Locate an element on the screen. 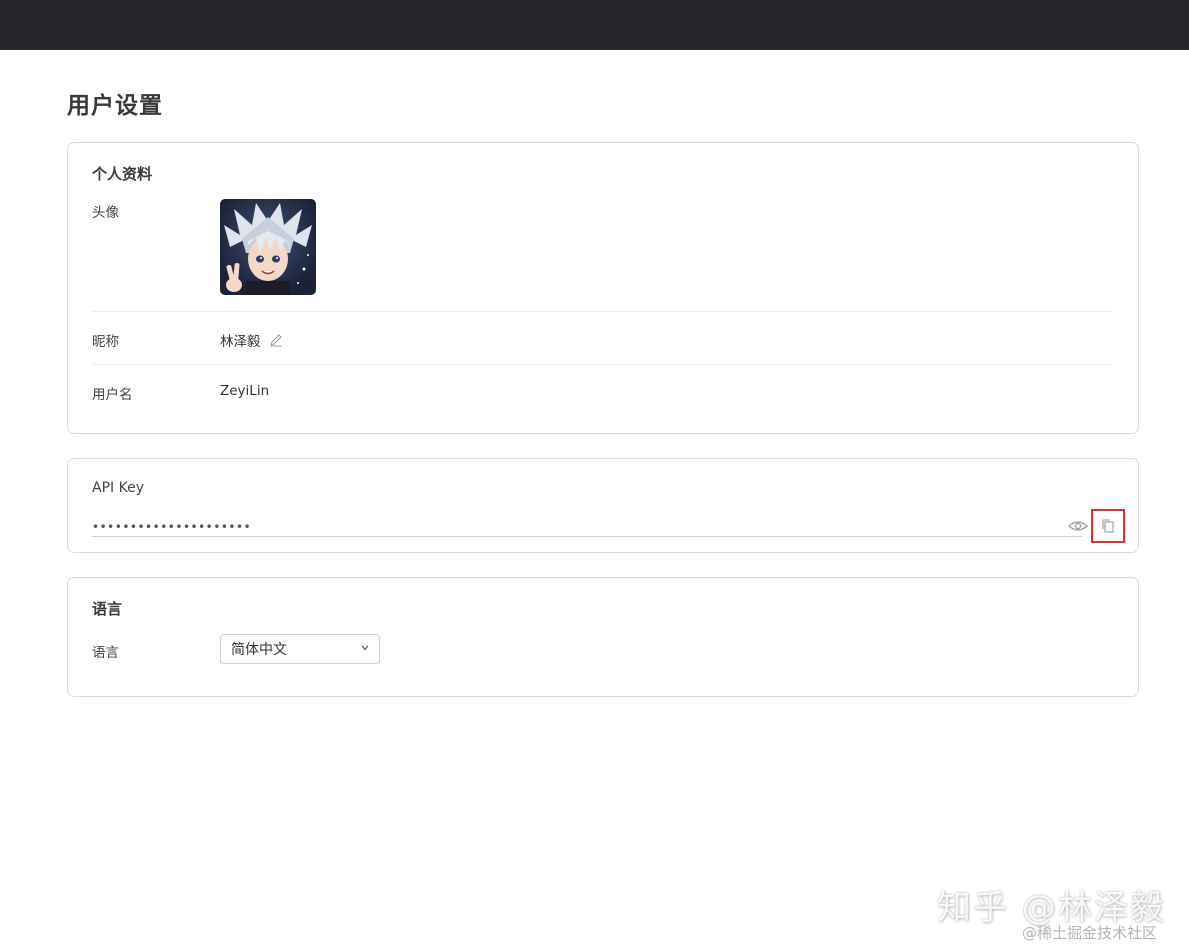 This screenshot has width=1189, height=950. api-key-field: ••••••••••••••••••••• is located at coordinates (587, 524).